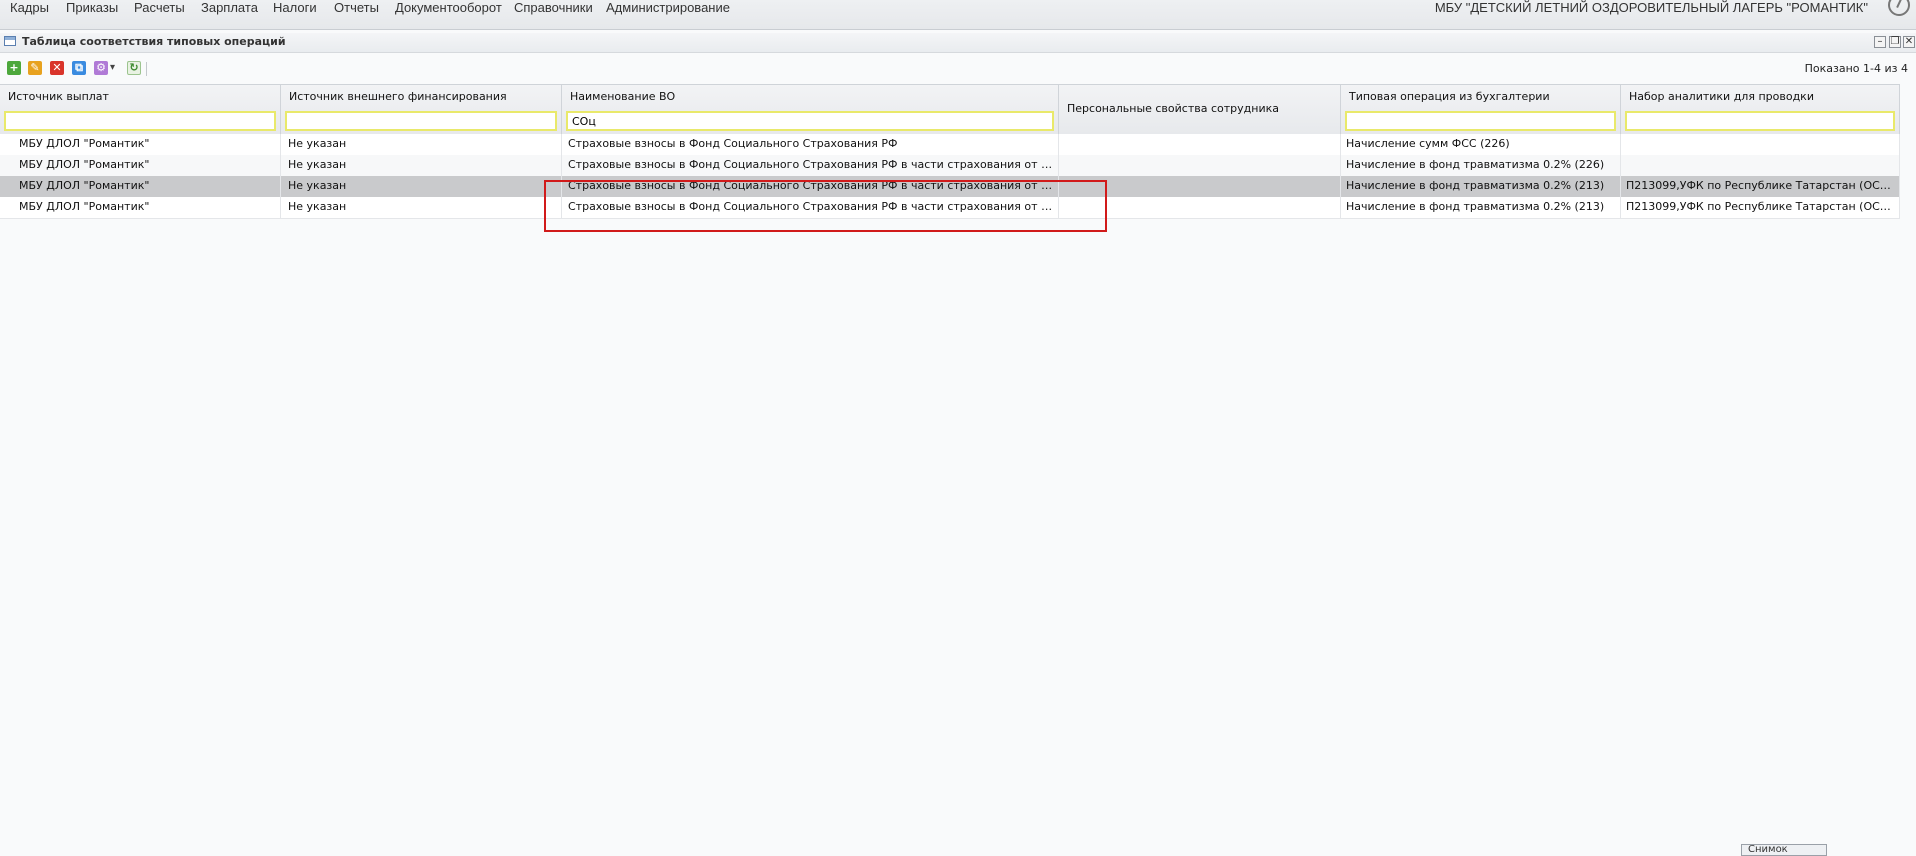 This screenshot has width=1916, height=856. I want to click on minimize-button: –, so click(1880, 42).